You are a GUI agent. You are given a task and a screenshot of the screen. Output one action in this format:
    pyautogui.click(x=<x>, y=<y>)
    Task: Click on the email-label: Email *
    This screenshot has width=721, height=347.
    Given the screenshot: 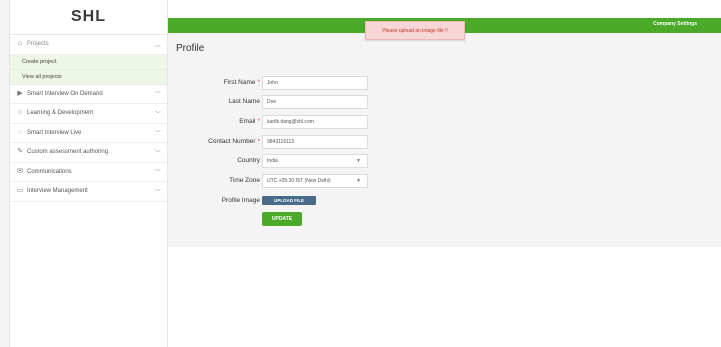 What is the action you would take?
    pyautogui.click(x=249, y=121)
    